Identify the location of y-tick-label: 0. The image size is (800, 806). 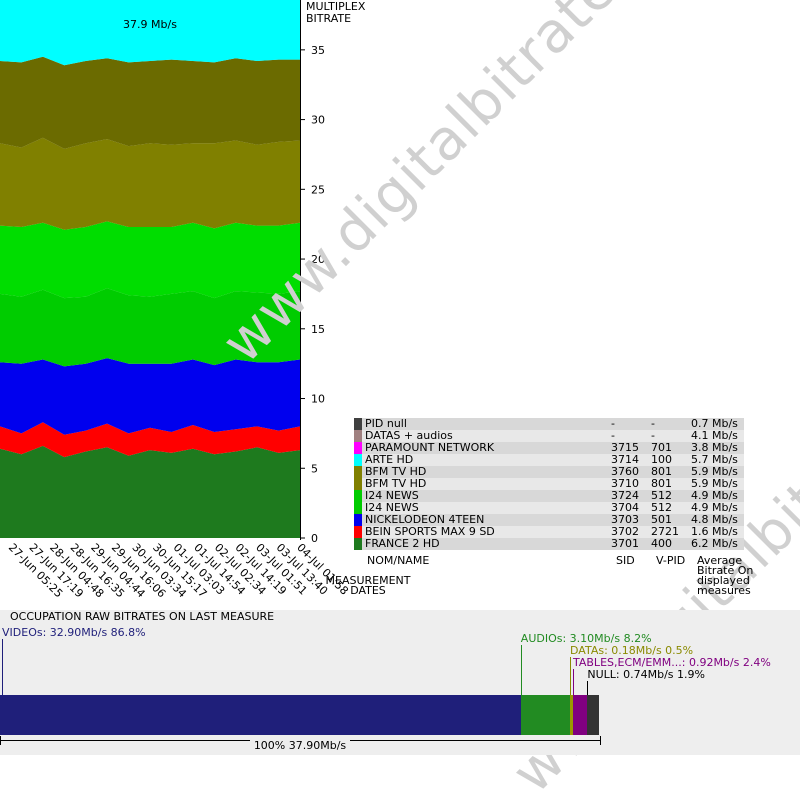
(314, 538).